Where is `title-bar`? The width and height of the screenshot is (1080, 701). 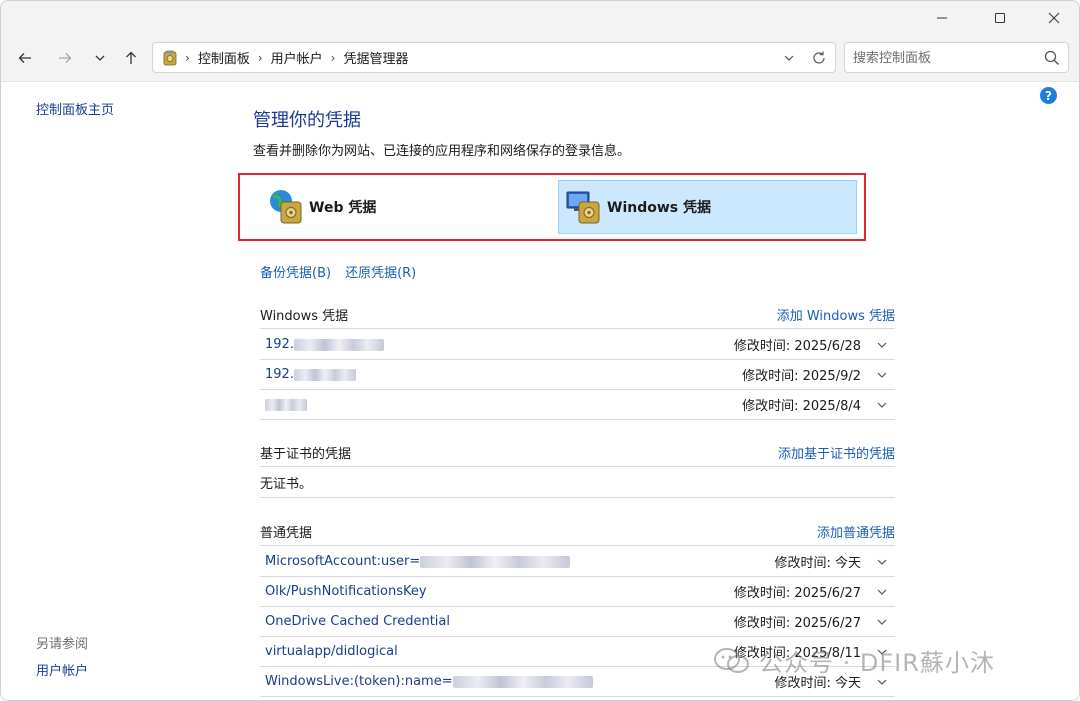 title-bar is located at coordinates (540, 18).